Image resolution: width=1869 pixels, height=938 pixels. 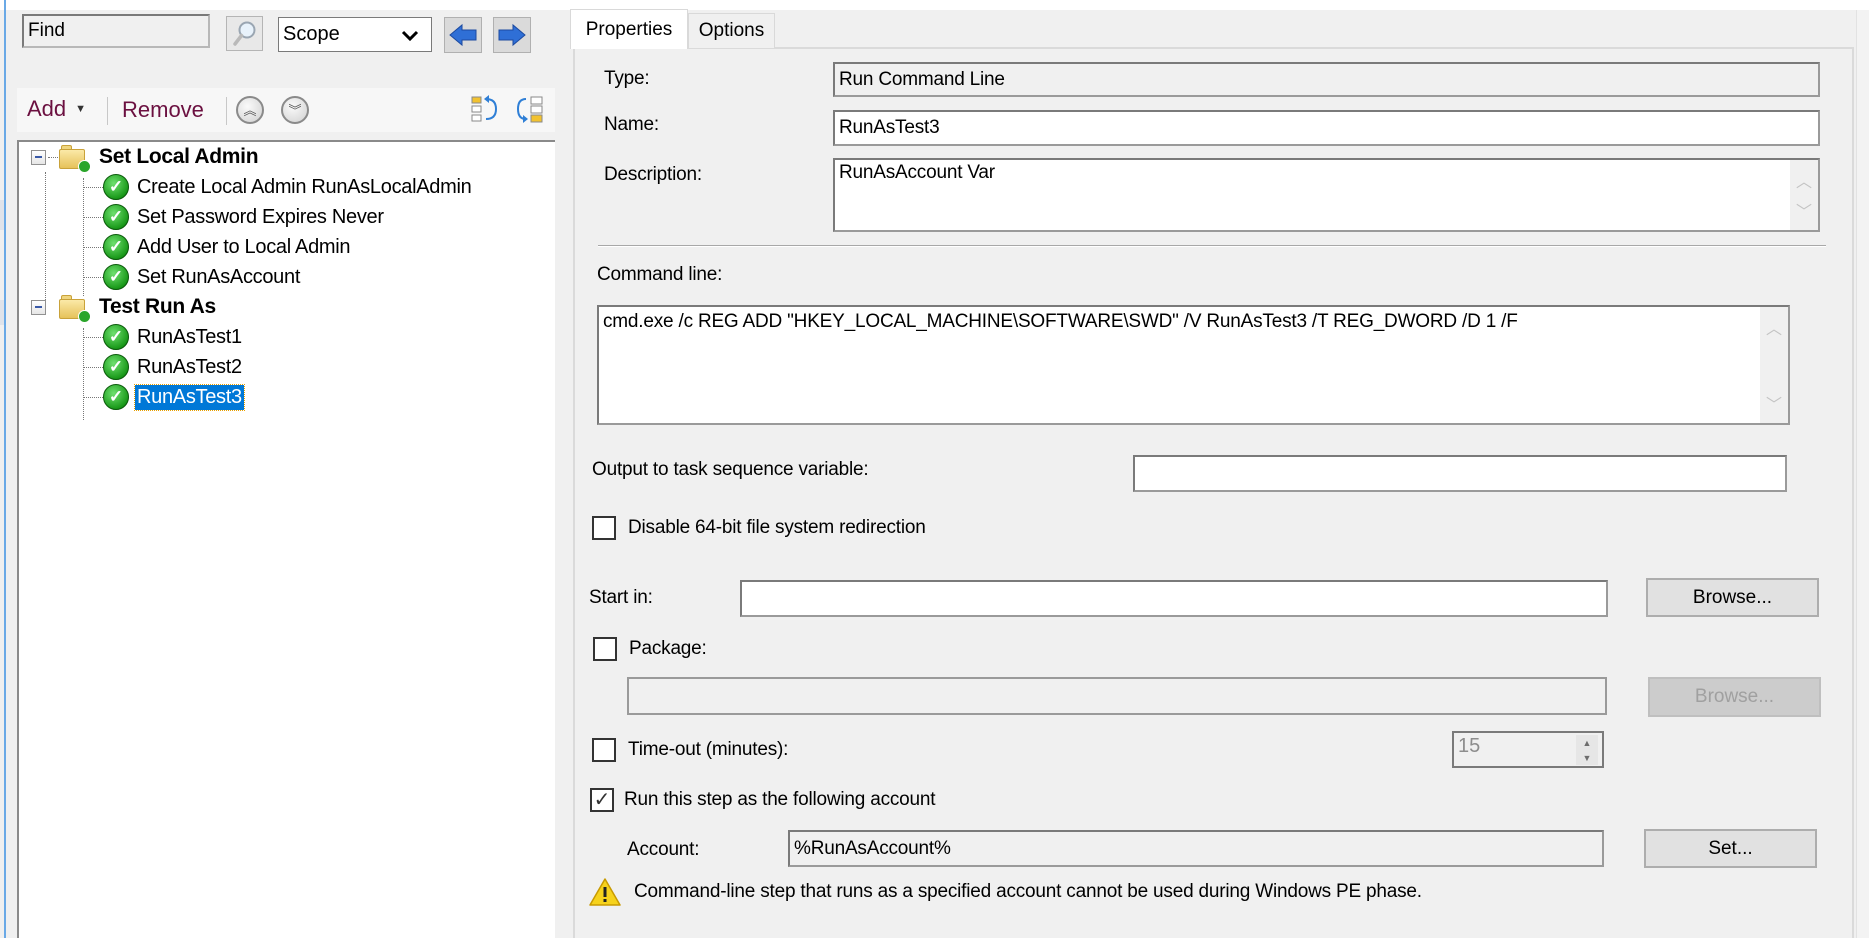 I want to click on toolbar-separator, so click(x=107, y=111).